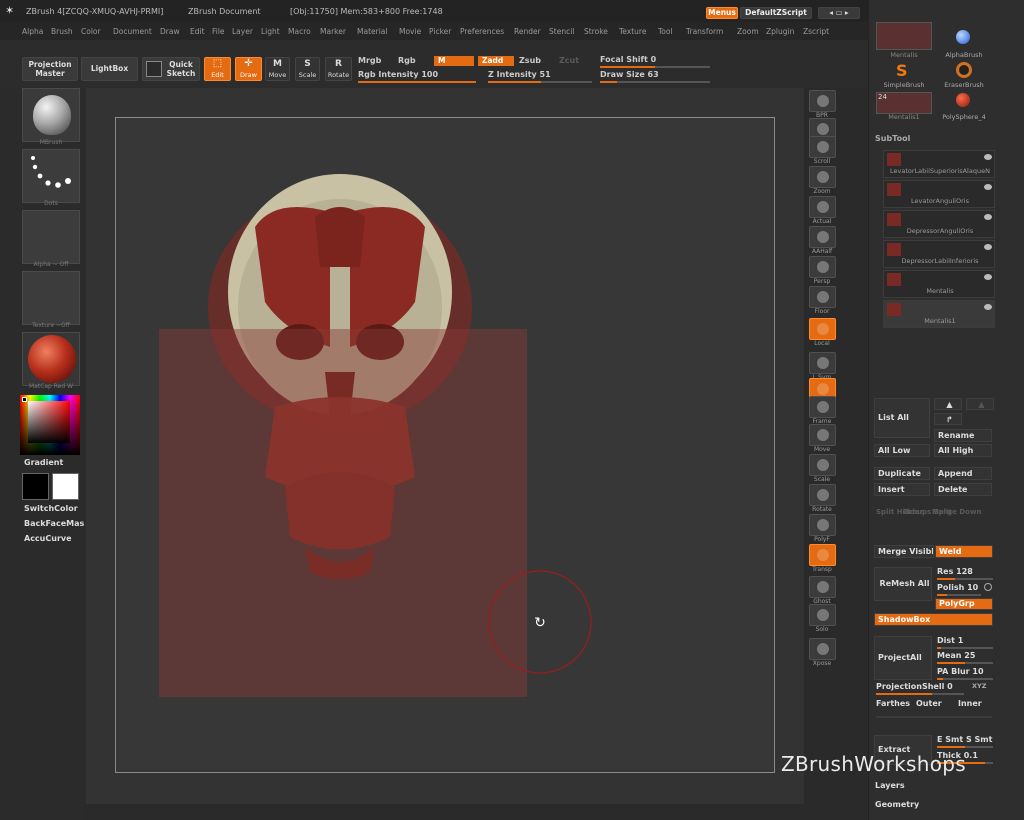 This screenshot has width=1024, height=820. What do you see at coordinates (171, 69) in the screenshot?
I see `quick-sketch-button: Quick Sketch` at bounding box center [171, 69].